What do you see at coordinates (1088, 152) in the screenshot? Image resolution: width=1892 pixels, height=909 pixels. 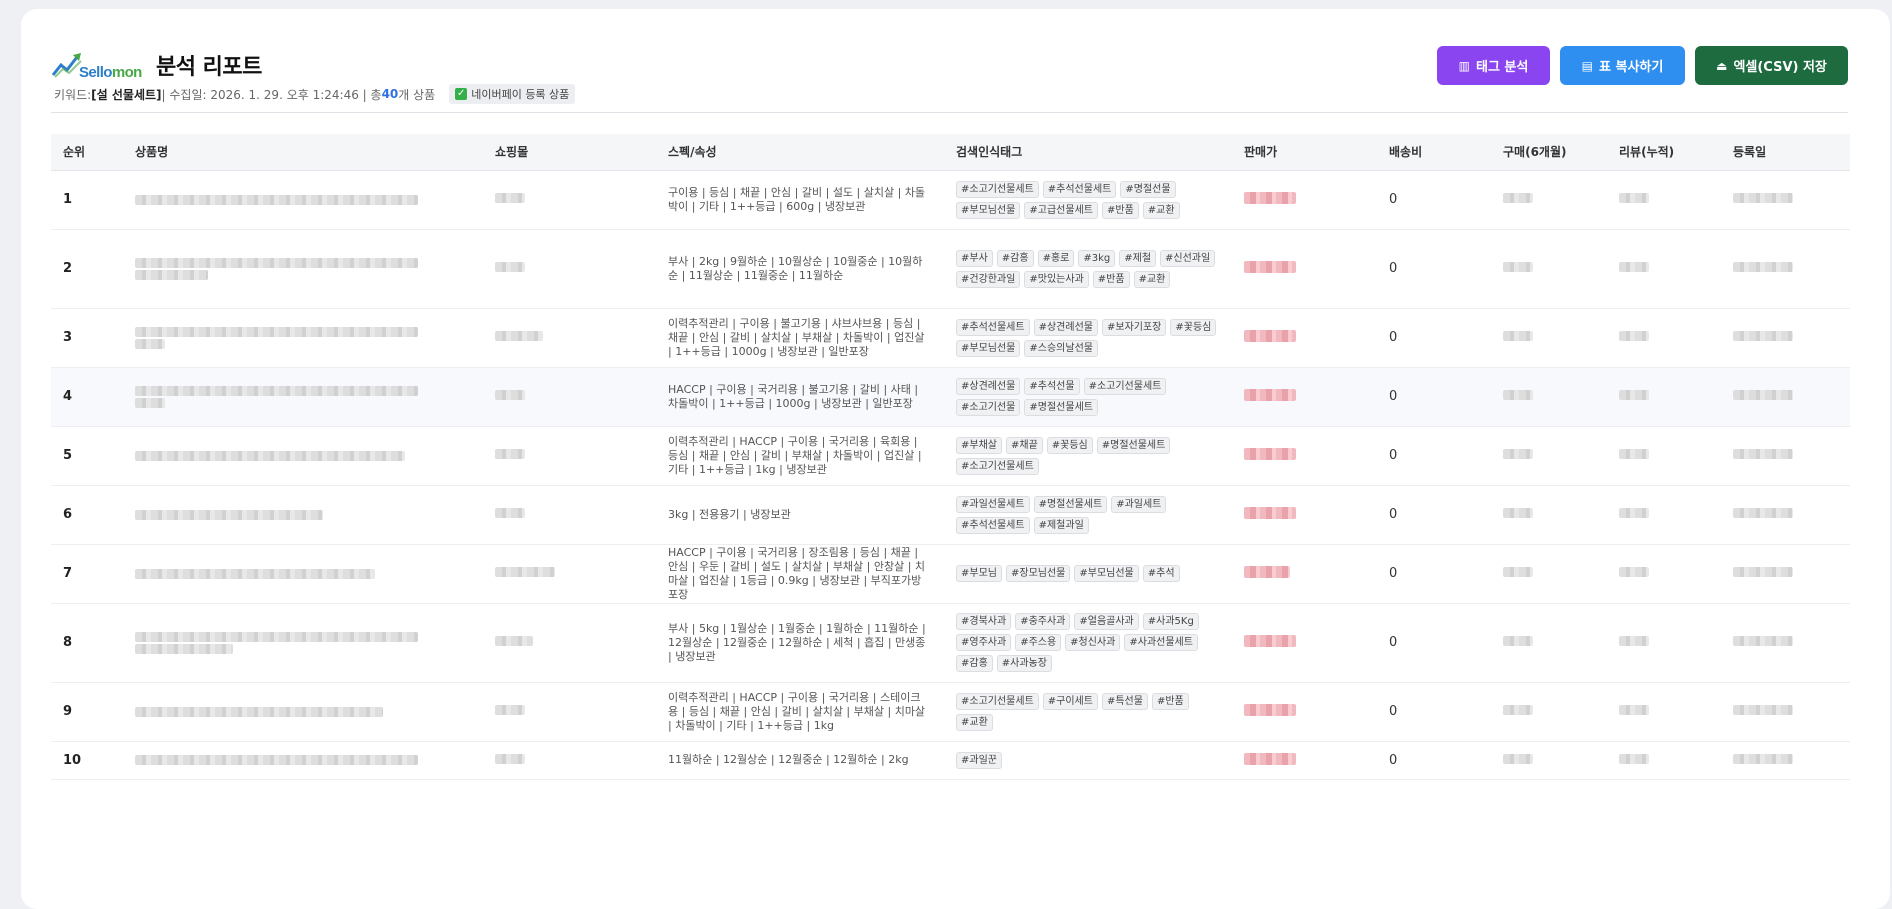 I see `column-header-search-tags: 검색인식태그` at bounding box center [1088, 152].